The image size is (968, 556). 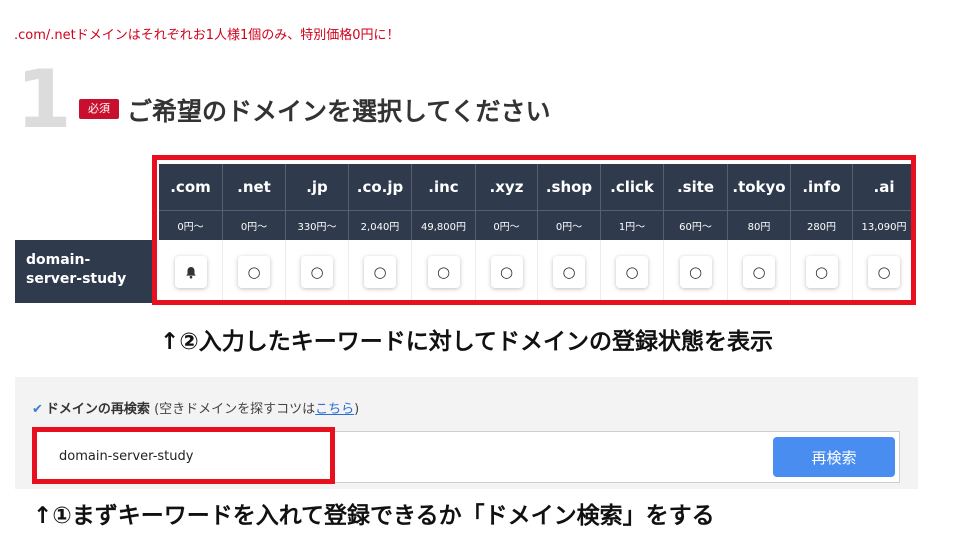 I want to click on tld-price: 60円～, so click(x=696, y=225).